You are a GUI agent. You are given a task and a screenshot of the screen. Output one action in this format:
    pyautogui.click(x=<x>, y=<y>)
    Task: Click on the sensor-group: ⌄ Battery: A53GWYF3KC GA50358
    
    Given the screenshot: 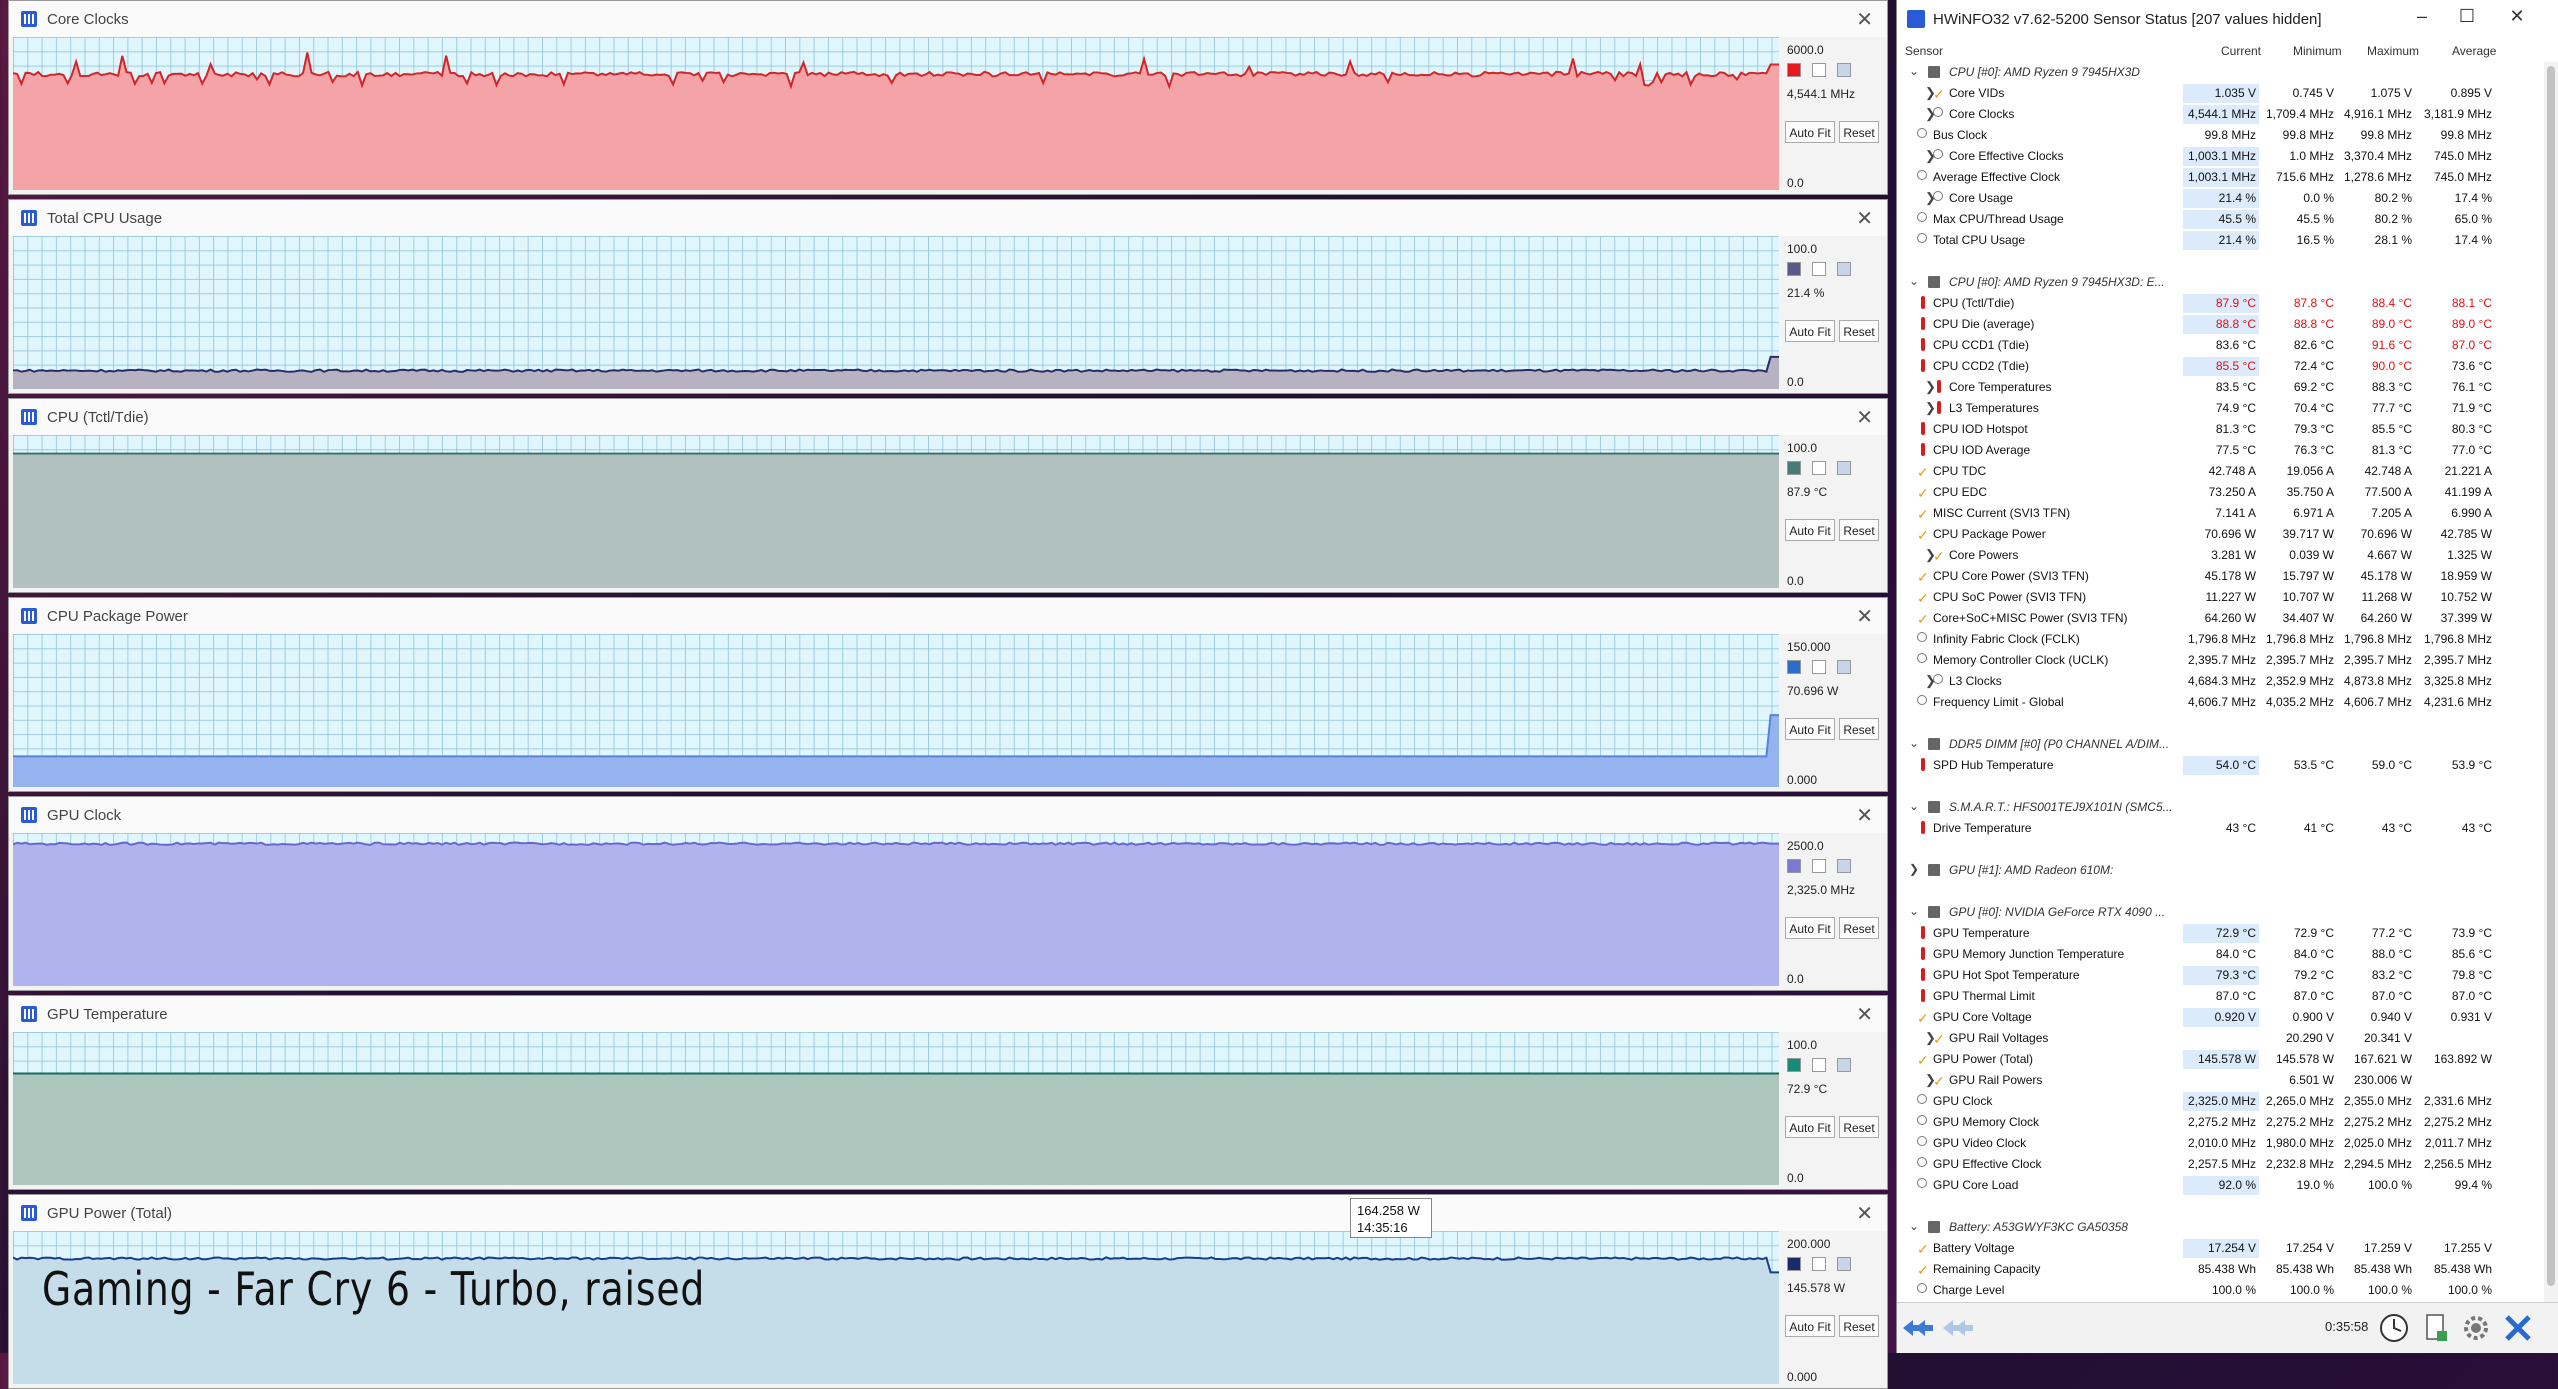 What is the action you would take?
    pyautogui.click(x=2220, y=1227)
    